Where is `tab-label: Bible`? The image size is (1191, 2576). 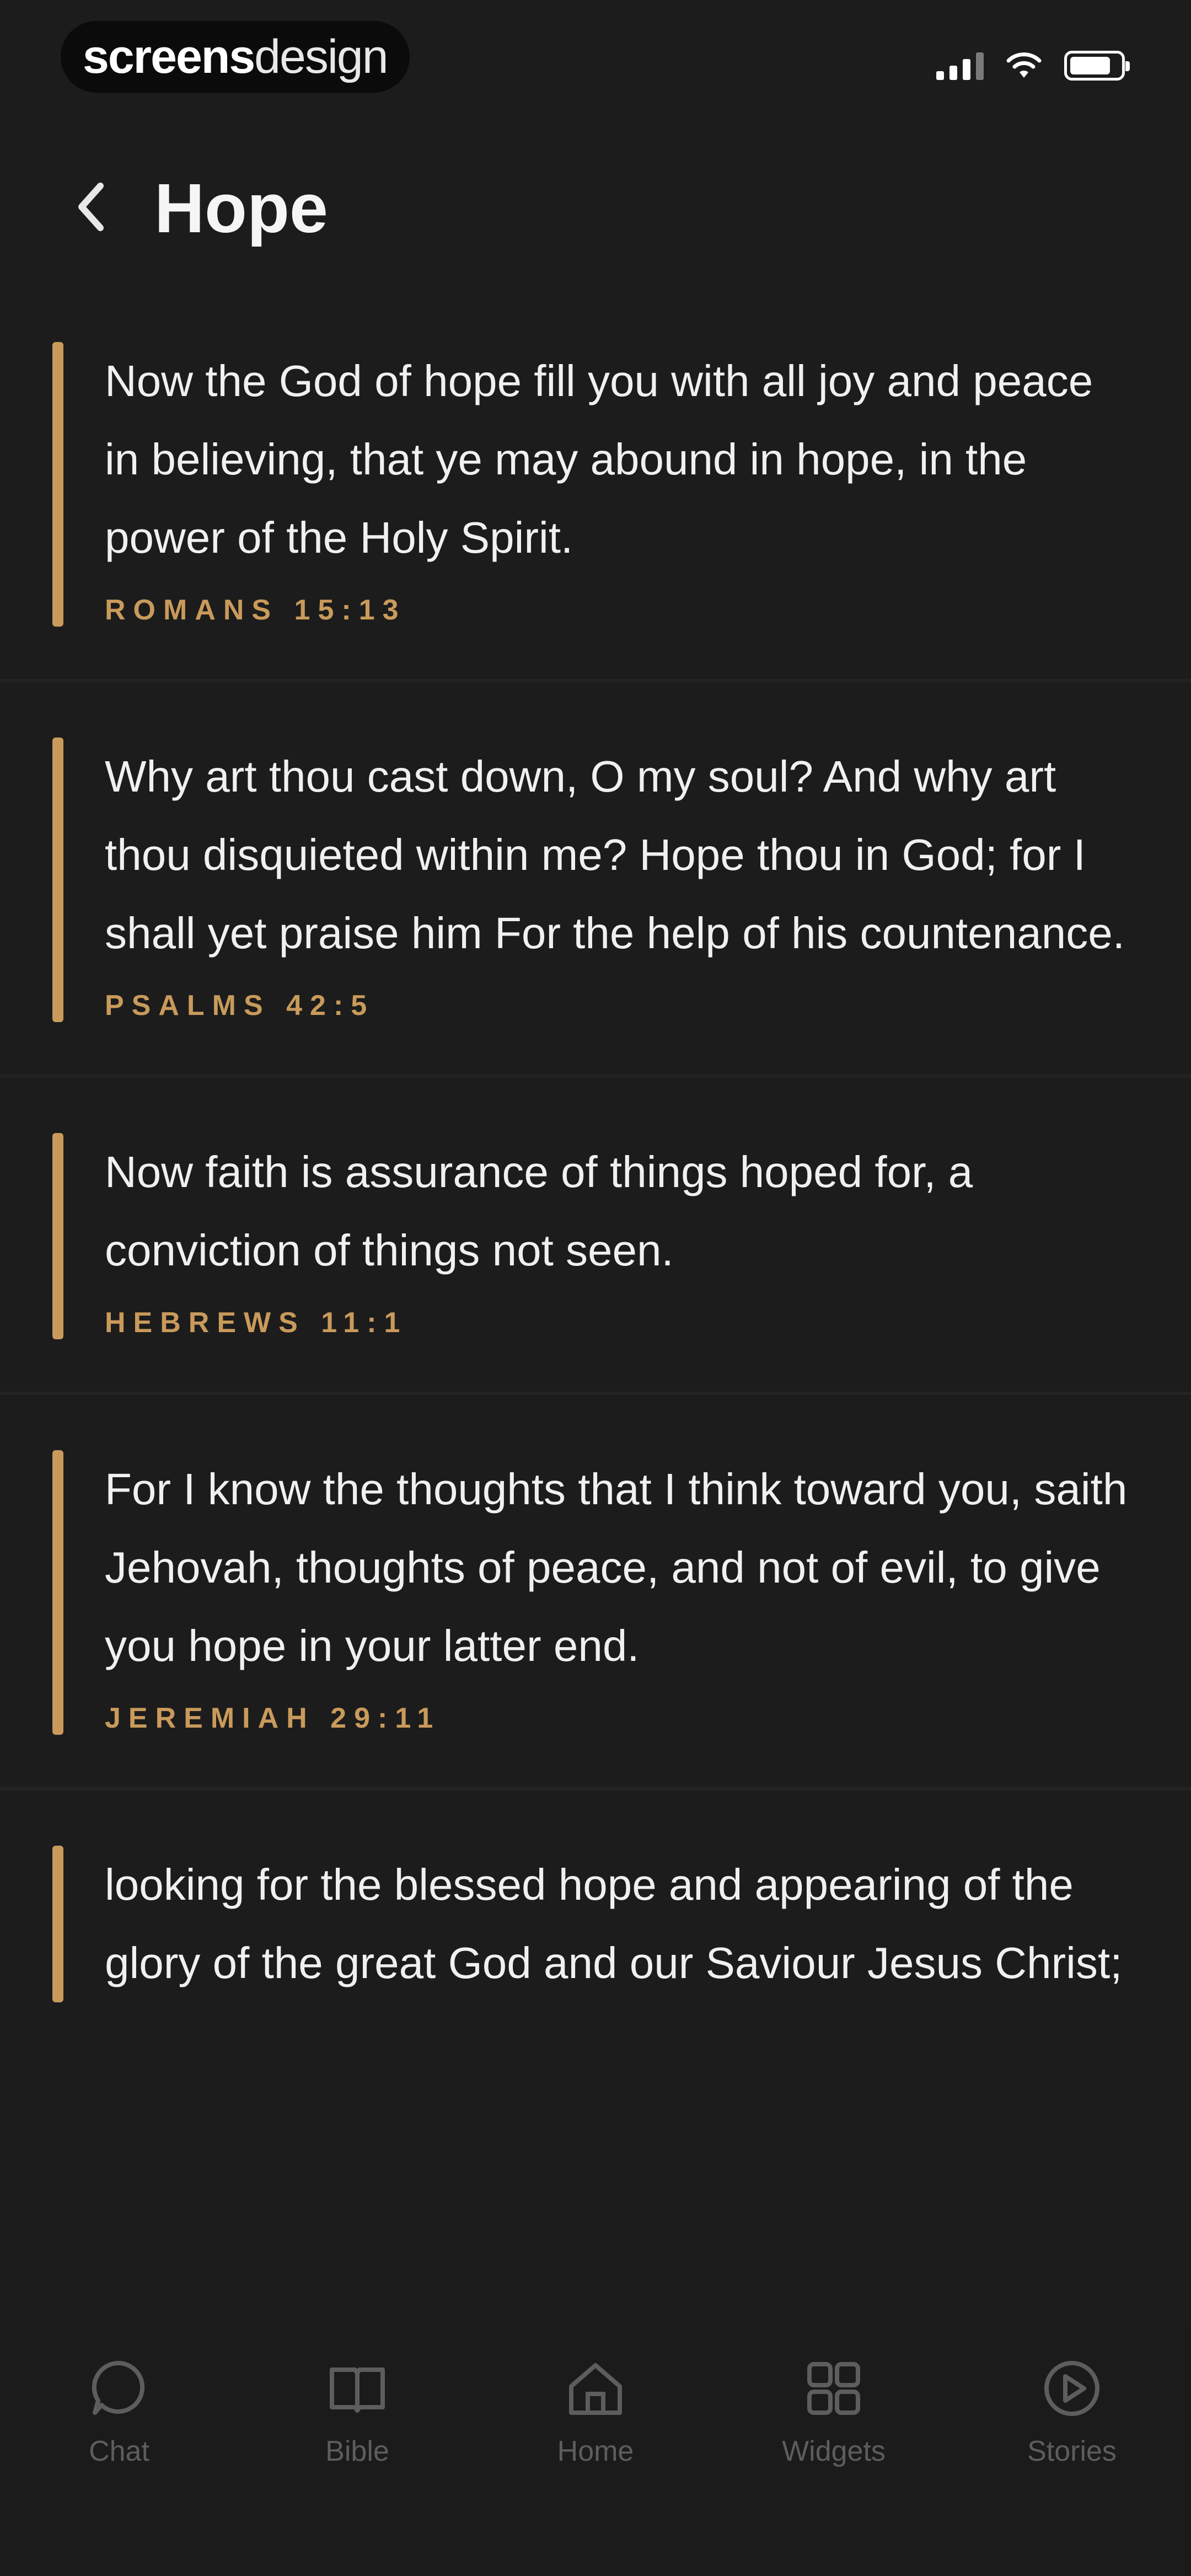 tab-label: Bible is located at coordinates (357, 2451).